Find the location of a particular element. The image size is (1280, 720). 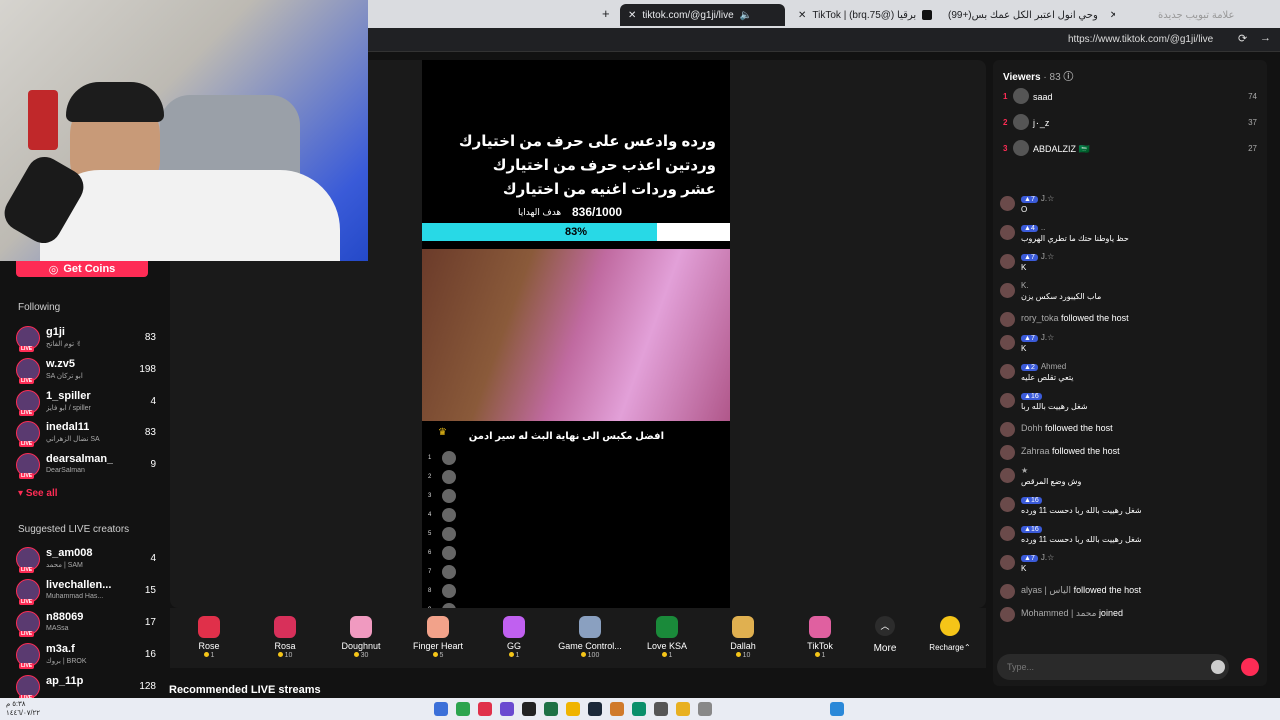

following-item: LIVE w.zv5 SA ابو تركان 198 is located at coordinates (86, 371).